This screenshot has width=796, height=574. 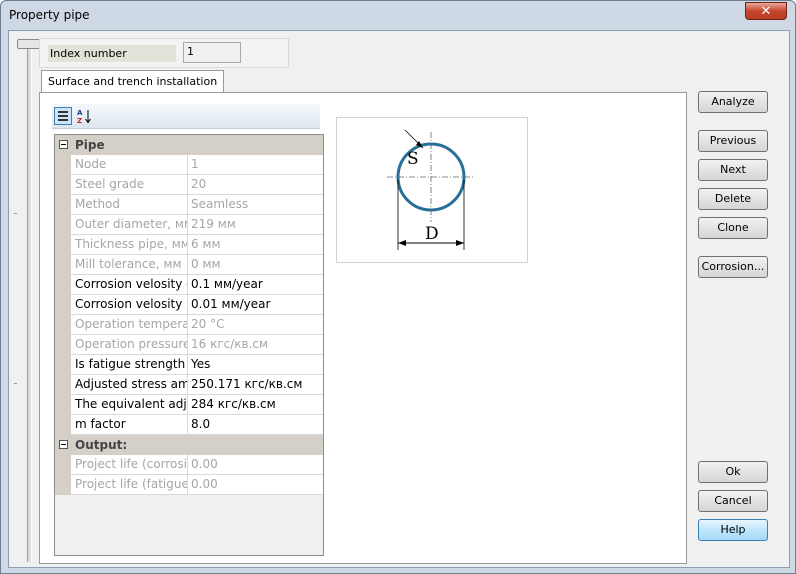 I want to click on cancel-button: Cancel, so click(x=733, y=501).